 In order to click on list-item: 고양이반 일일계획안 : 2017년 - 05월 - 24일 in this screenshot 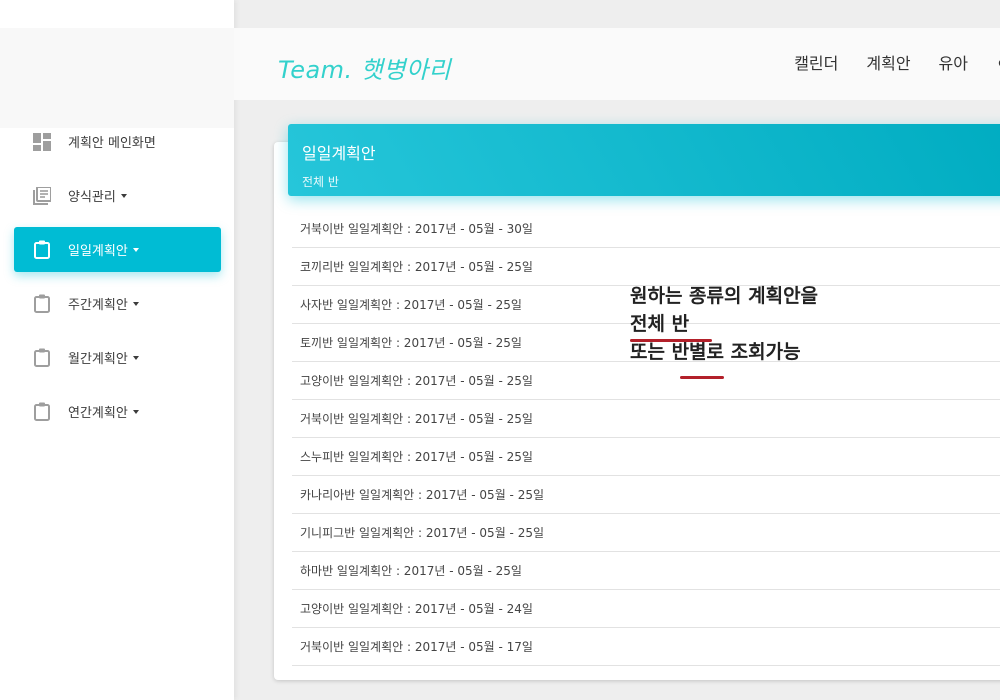, I will do `click(646, 609)`.